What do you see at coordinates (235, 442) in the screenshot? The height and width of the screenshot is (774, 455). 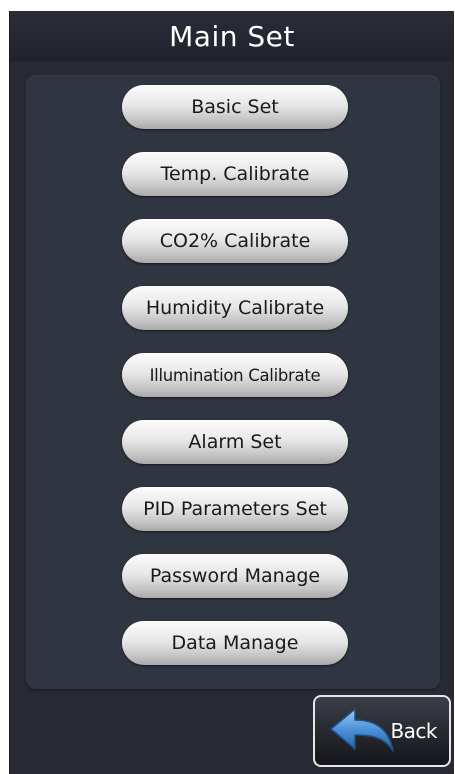 I see `alarm-set-button: Alarm Set` at bounding box center [235, 442].